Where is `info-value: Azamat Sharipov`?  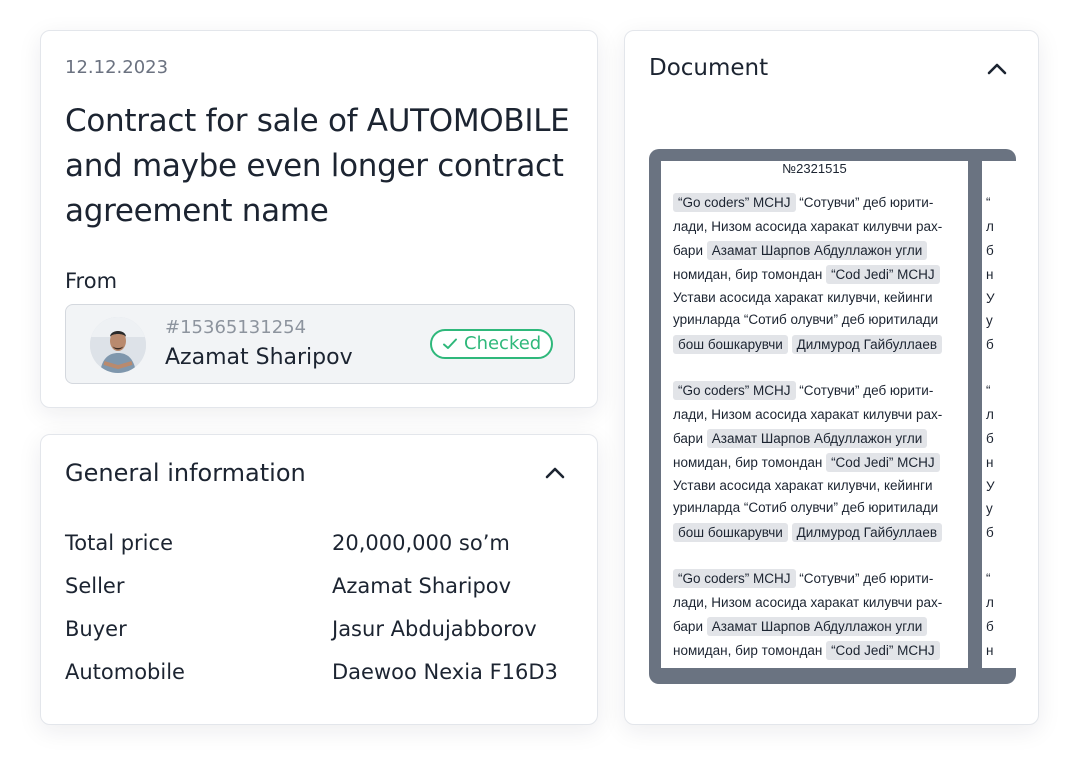
info-value: Azamat Sharipov is located at coordinates (422, 586).